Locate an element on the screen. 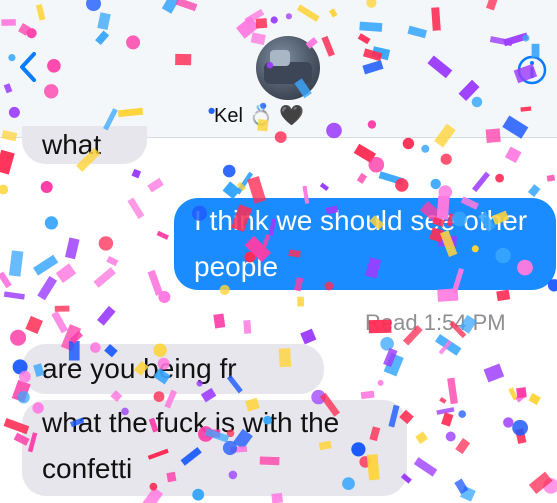 The image size is (557, 503). info-icon is located at coordinates (532, 70).